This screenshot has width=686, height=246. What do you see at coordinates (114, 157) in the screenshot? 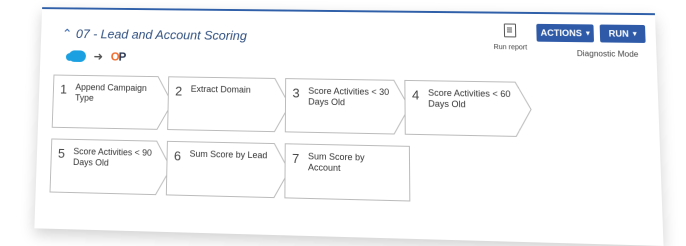
I see `step-label: Score Activities < 90 Days Old` at bounding box center [114, 157].